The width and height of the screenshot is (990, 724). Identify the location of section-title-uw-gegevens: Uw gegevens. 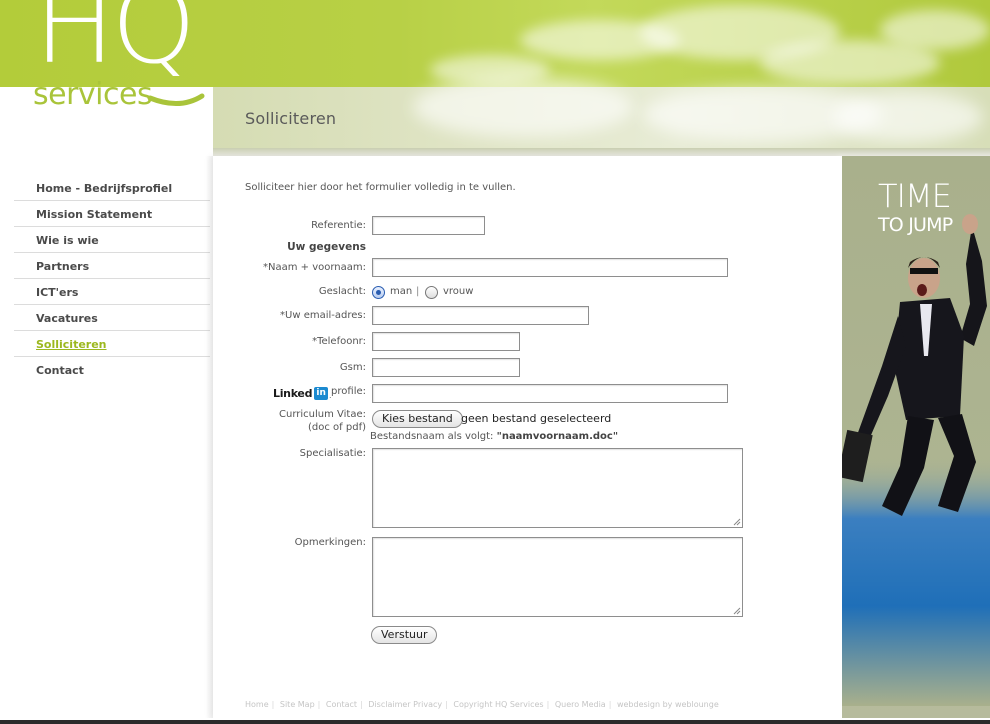
(326, 247).